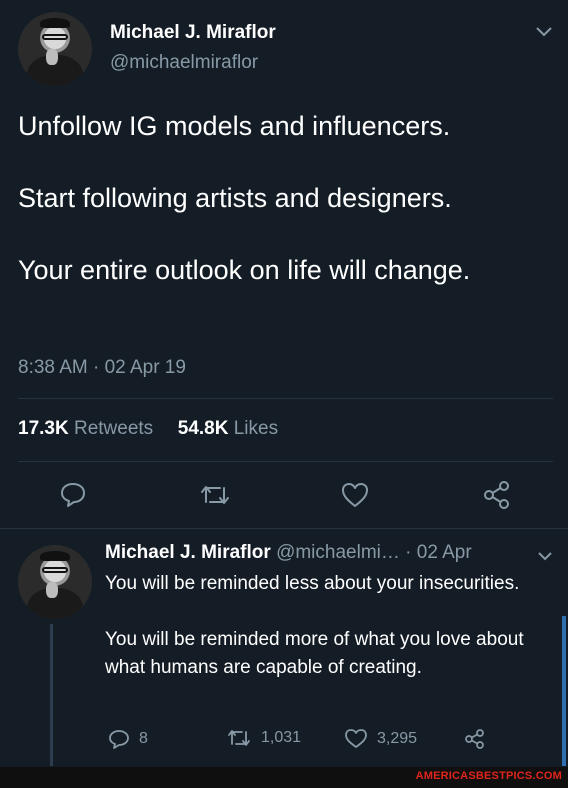 The width and height of the screenshot is (568, 788). Describe the element at coordinates (281, 737) in the screenshot. I see `retweet-count: 1,031` at that location.